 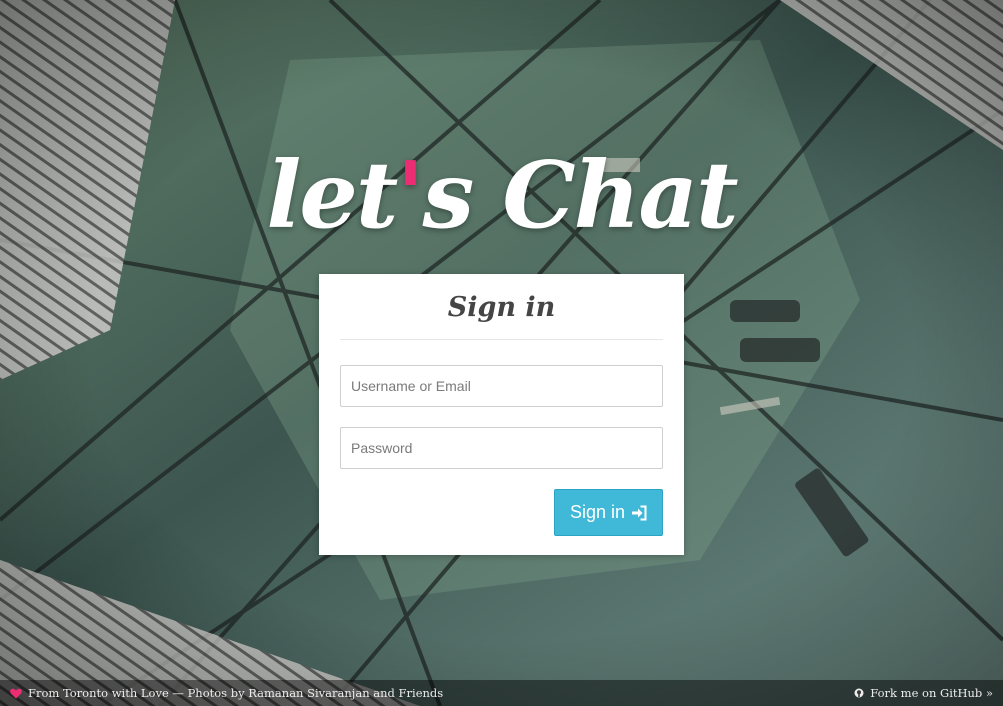 What do you see at coordinates (501, 307) in the screenshot?
I see `signin-title: Sign in` at bounding box center [501, 307].